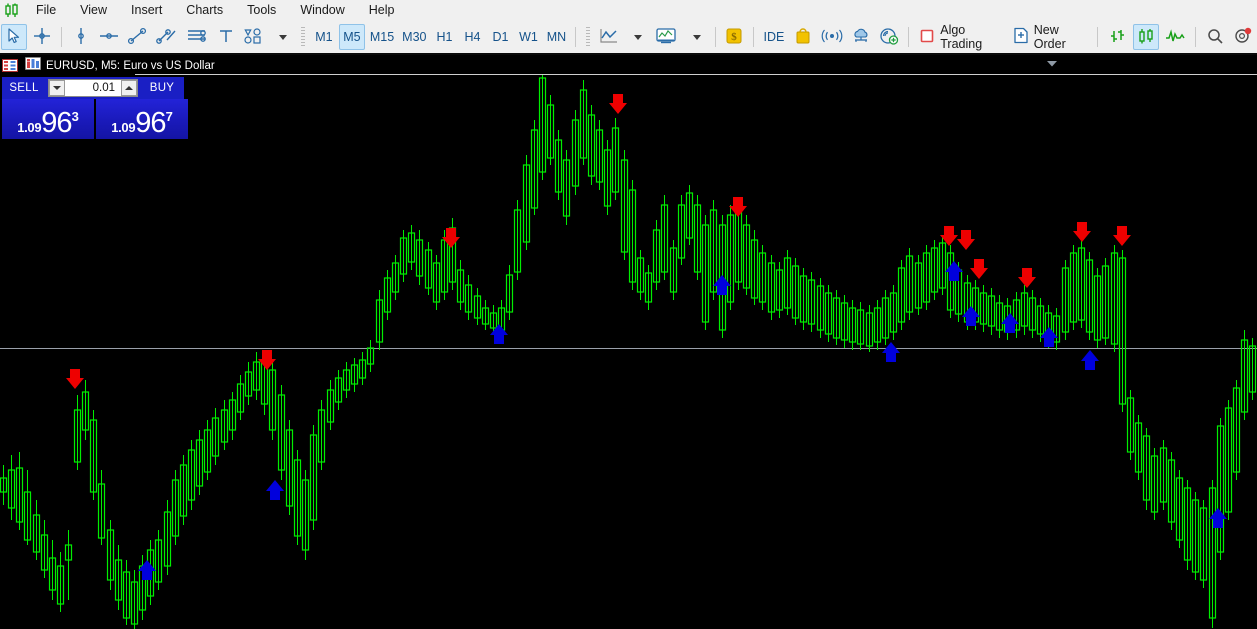 This screenshot has height=629, width=1257. What do you see at coordinates (11, 66) in the screenshot?
I see `window-tiles-icon` at bounding box center [11, 66].